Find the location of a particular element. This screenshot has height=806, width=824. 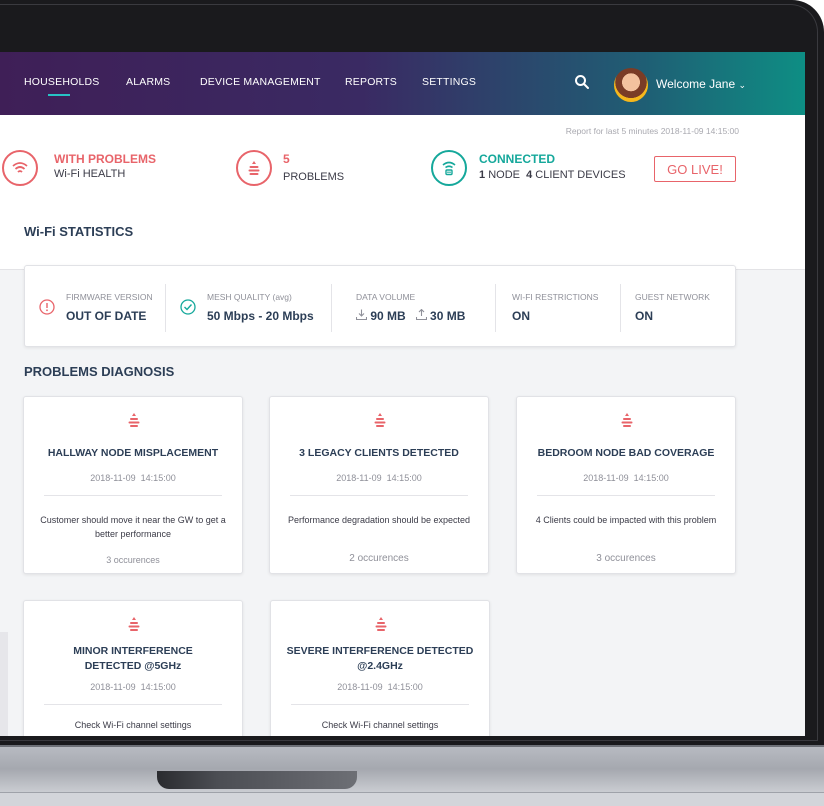

search-icon is located at coordinates (582, 82).